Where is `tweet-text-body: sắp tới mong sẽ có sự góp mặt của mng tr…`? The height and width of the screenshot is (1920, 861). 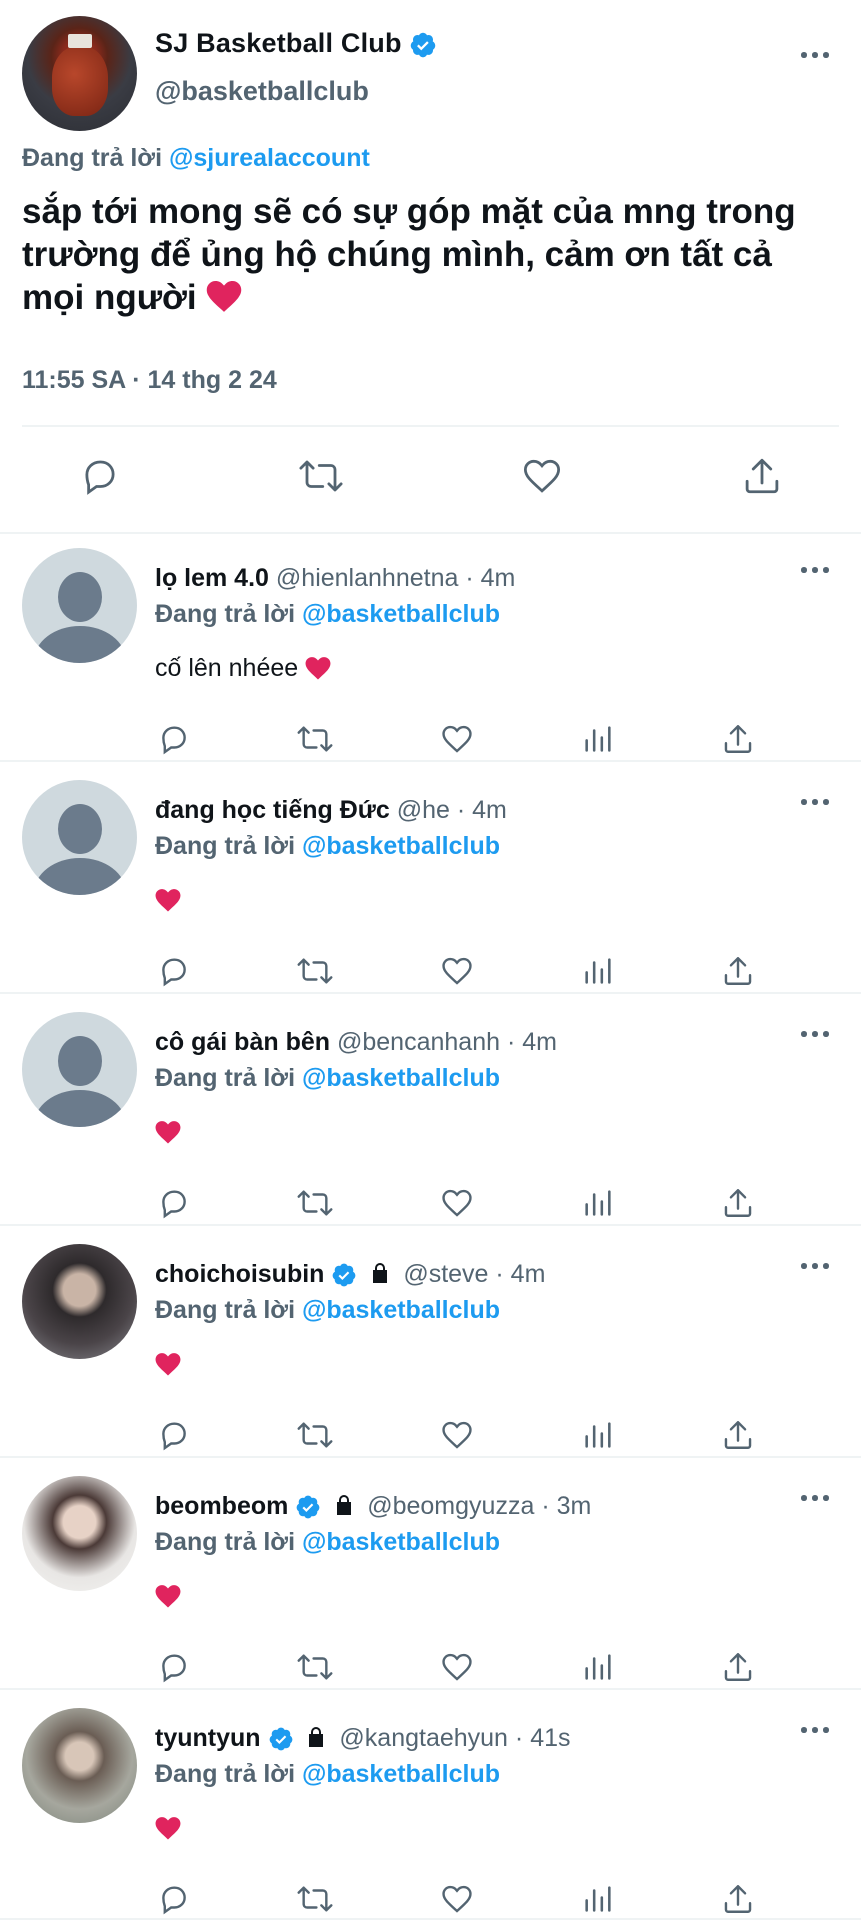 tweet-text-body: sắp tới mong sẽ có sự góp mặt của mng tr… is located at coordinates (409, 254).